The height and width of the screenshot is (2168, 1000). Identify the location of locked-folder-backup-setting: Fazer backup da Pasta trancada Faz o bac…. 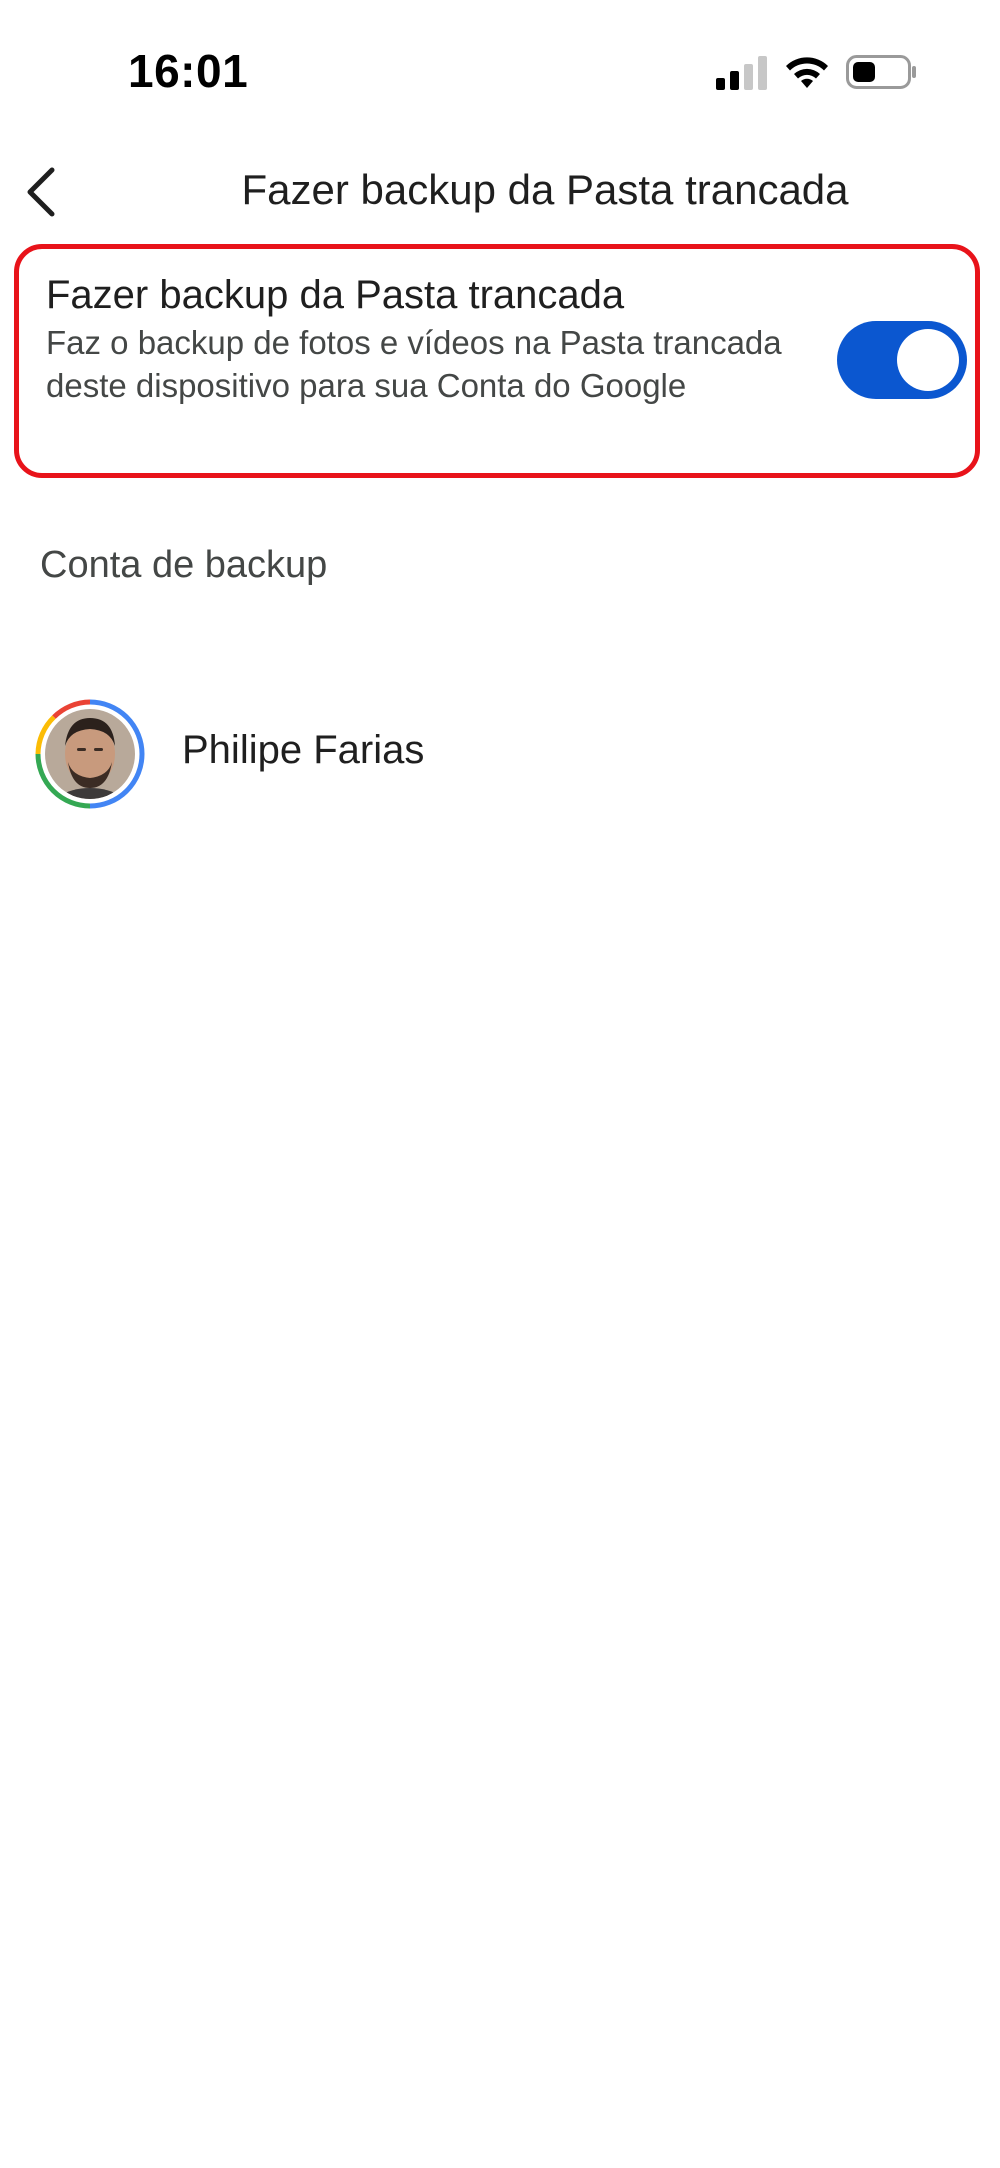
(497, 361).